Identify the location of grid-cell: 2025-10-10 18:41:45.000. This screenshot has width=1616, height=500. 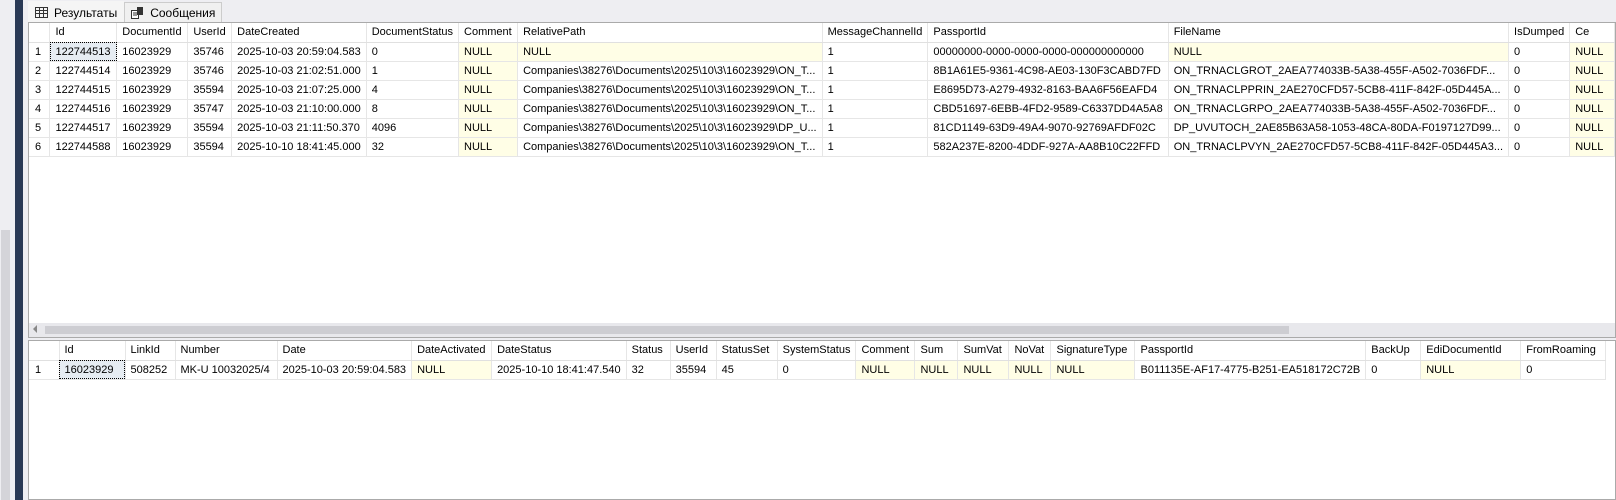
(299, 147).